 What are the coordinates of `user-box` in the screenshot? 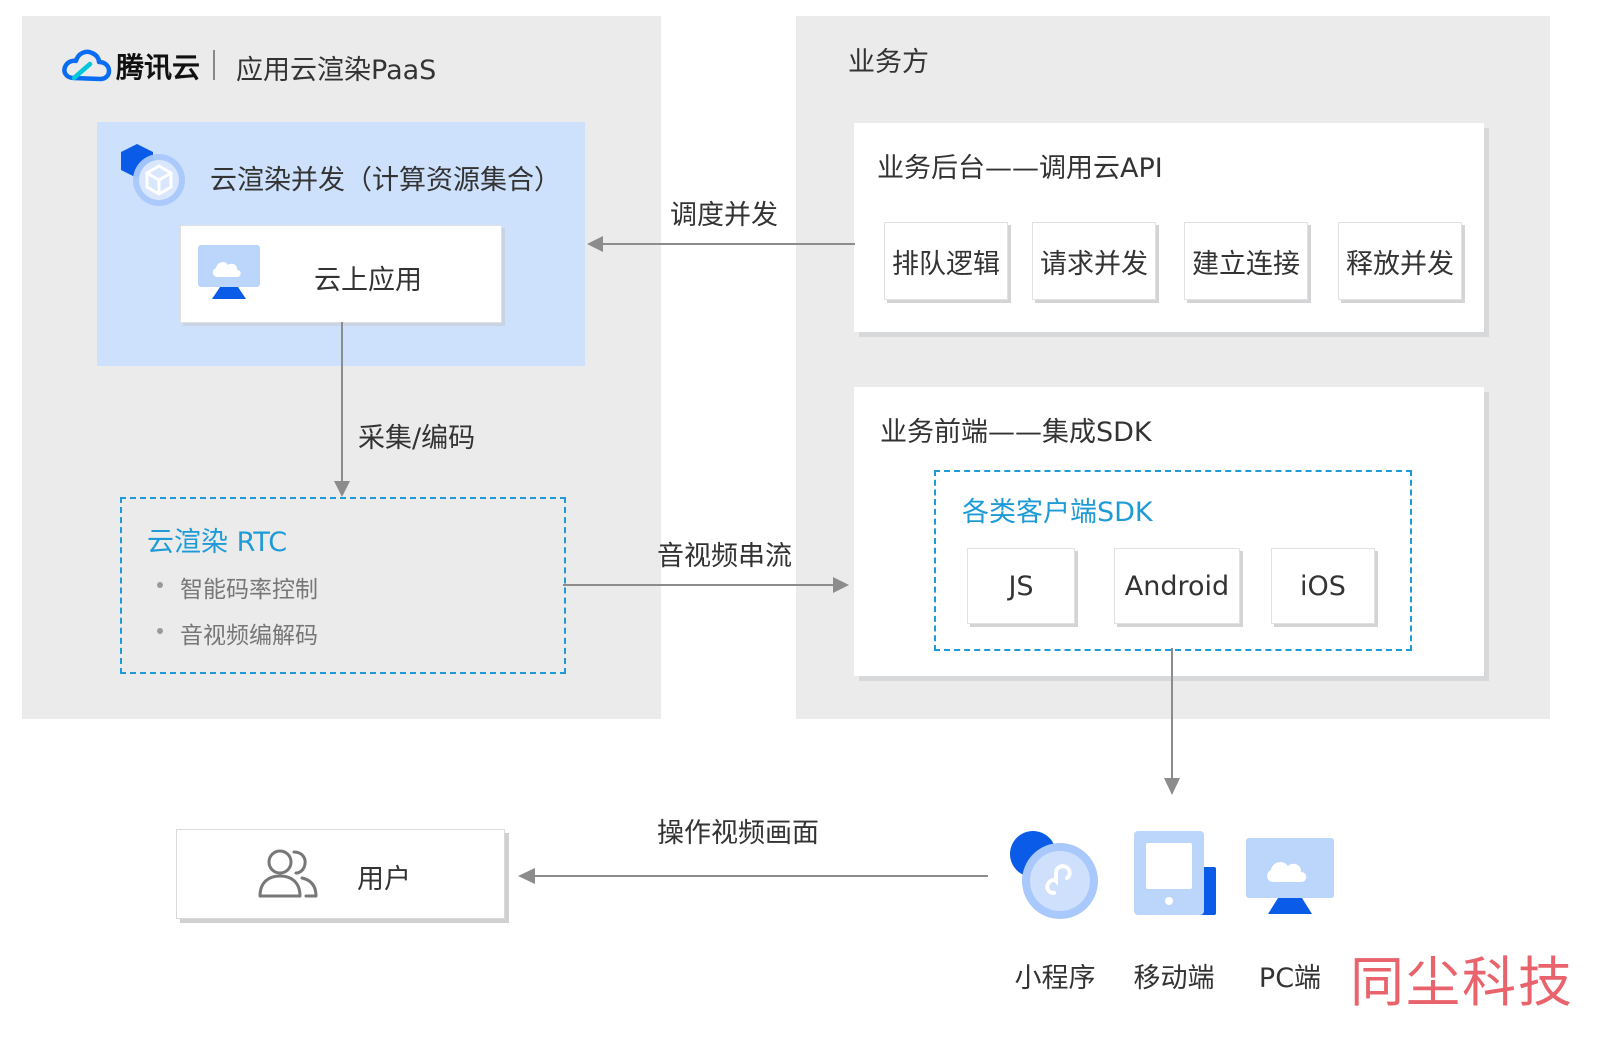 It's located at (340, 874).